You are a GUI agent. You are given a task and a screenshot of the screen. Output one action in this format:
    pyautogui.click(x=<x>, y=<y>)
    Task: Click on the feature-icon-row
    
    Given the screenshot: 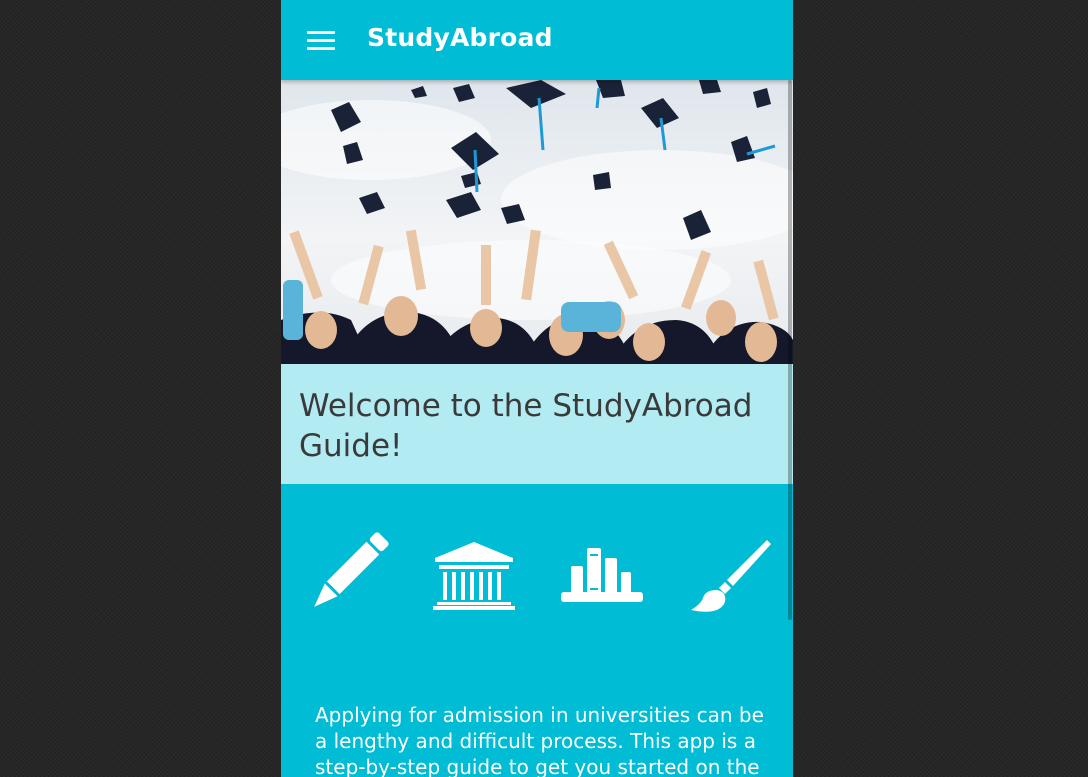 What is the action you would take?
    pyautogui.click(x=537, y=575)
    